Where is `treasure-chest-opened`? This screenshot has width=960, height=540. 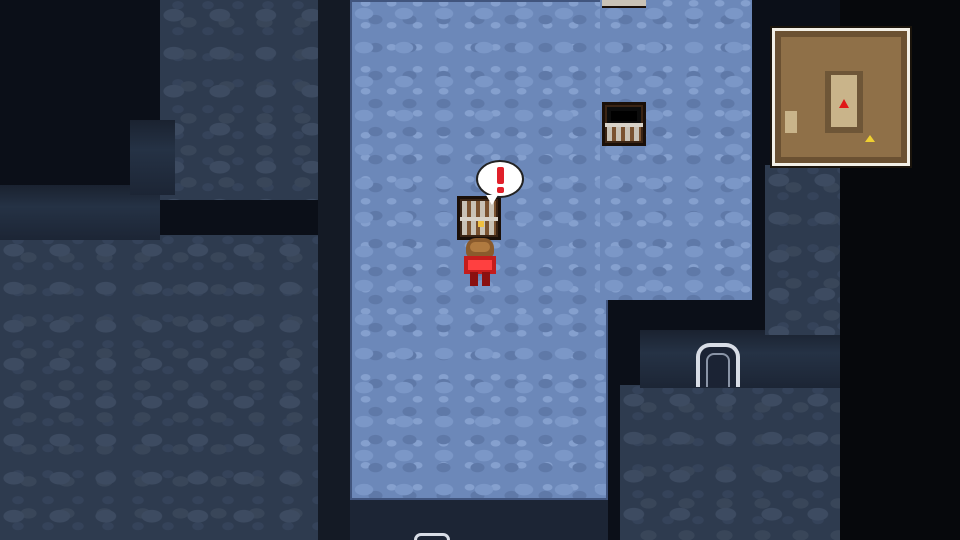
treasure-chest-opened is located at coordinates (624, 124).